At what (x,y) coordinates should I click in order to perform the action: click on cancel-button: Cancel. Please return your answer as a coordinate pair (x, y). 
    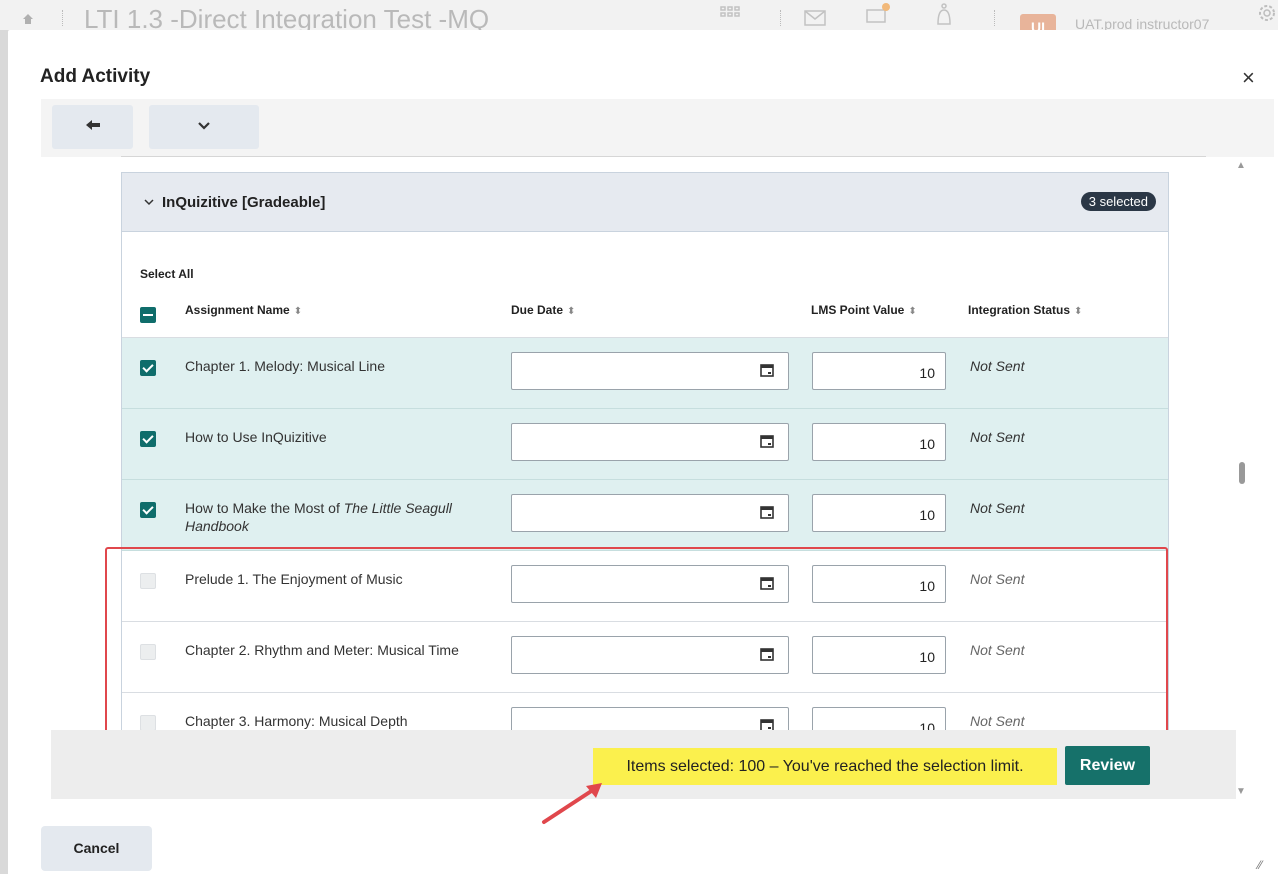
    Looking at the image, I should click on (96, 848).